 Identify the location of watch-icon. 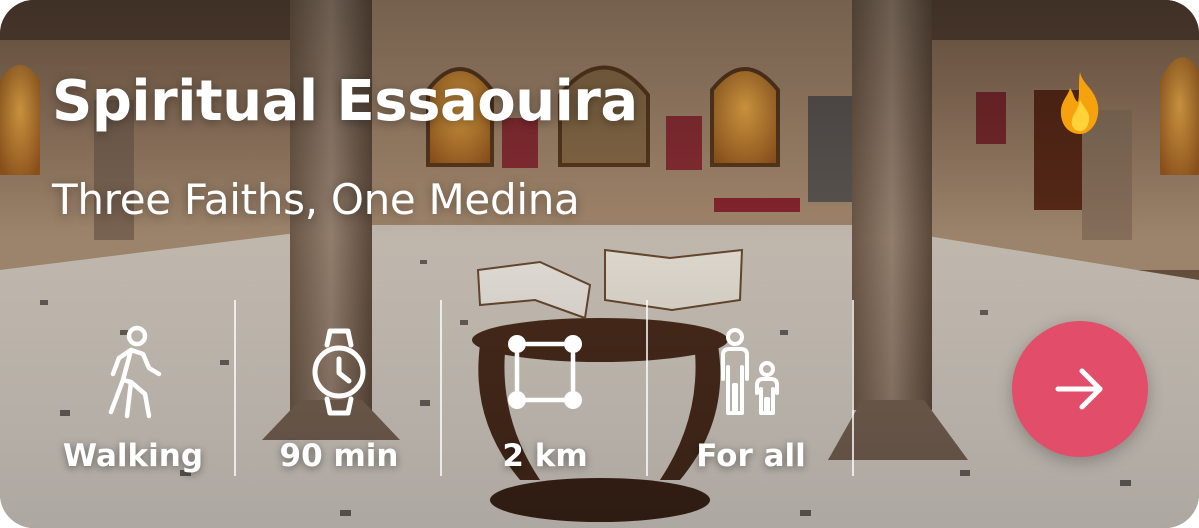
(339, 372).